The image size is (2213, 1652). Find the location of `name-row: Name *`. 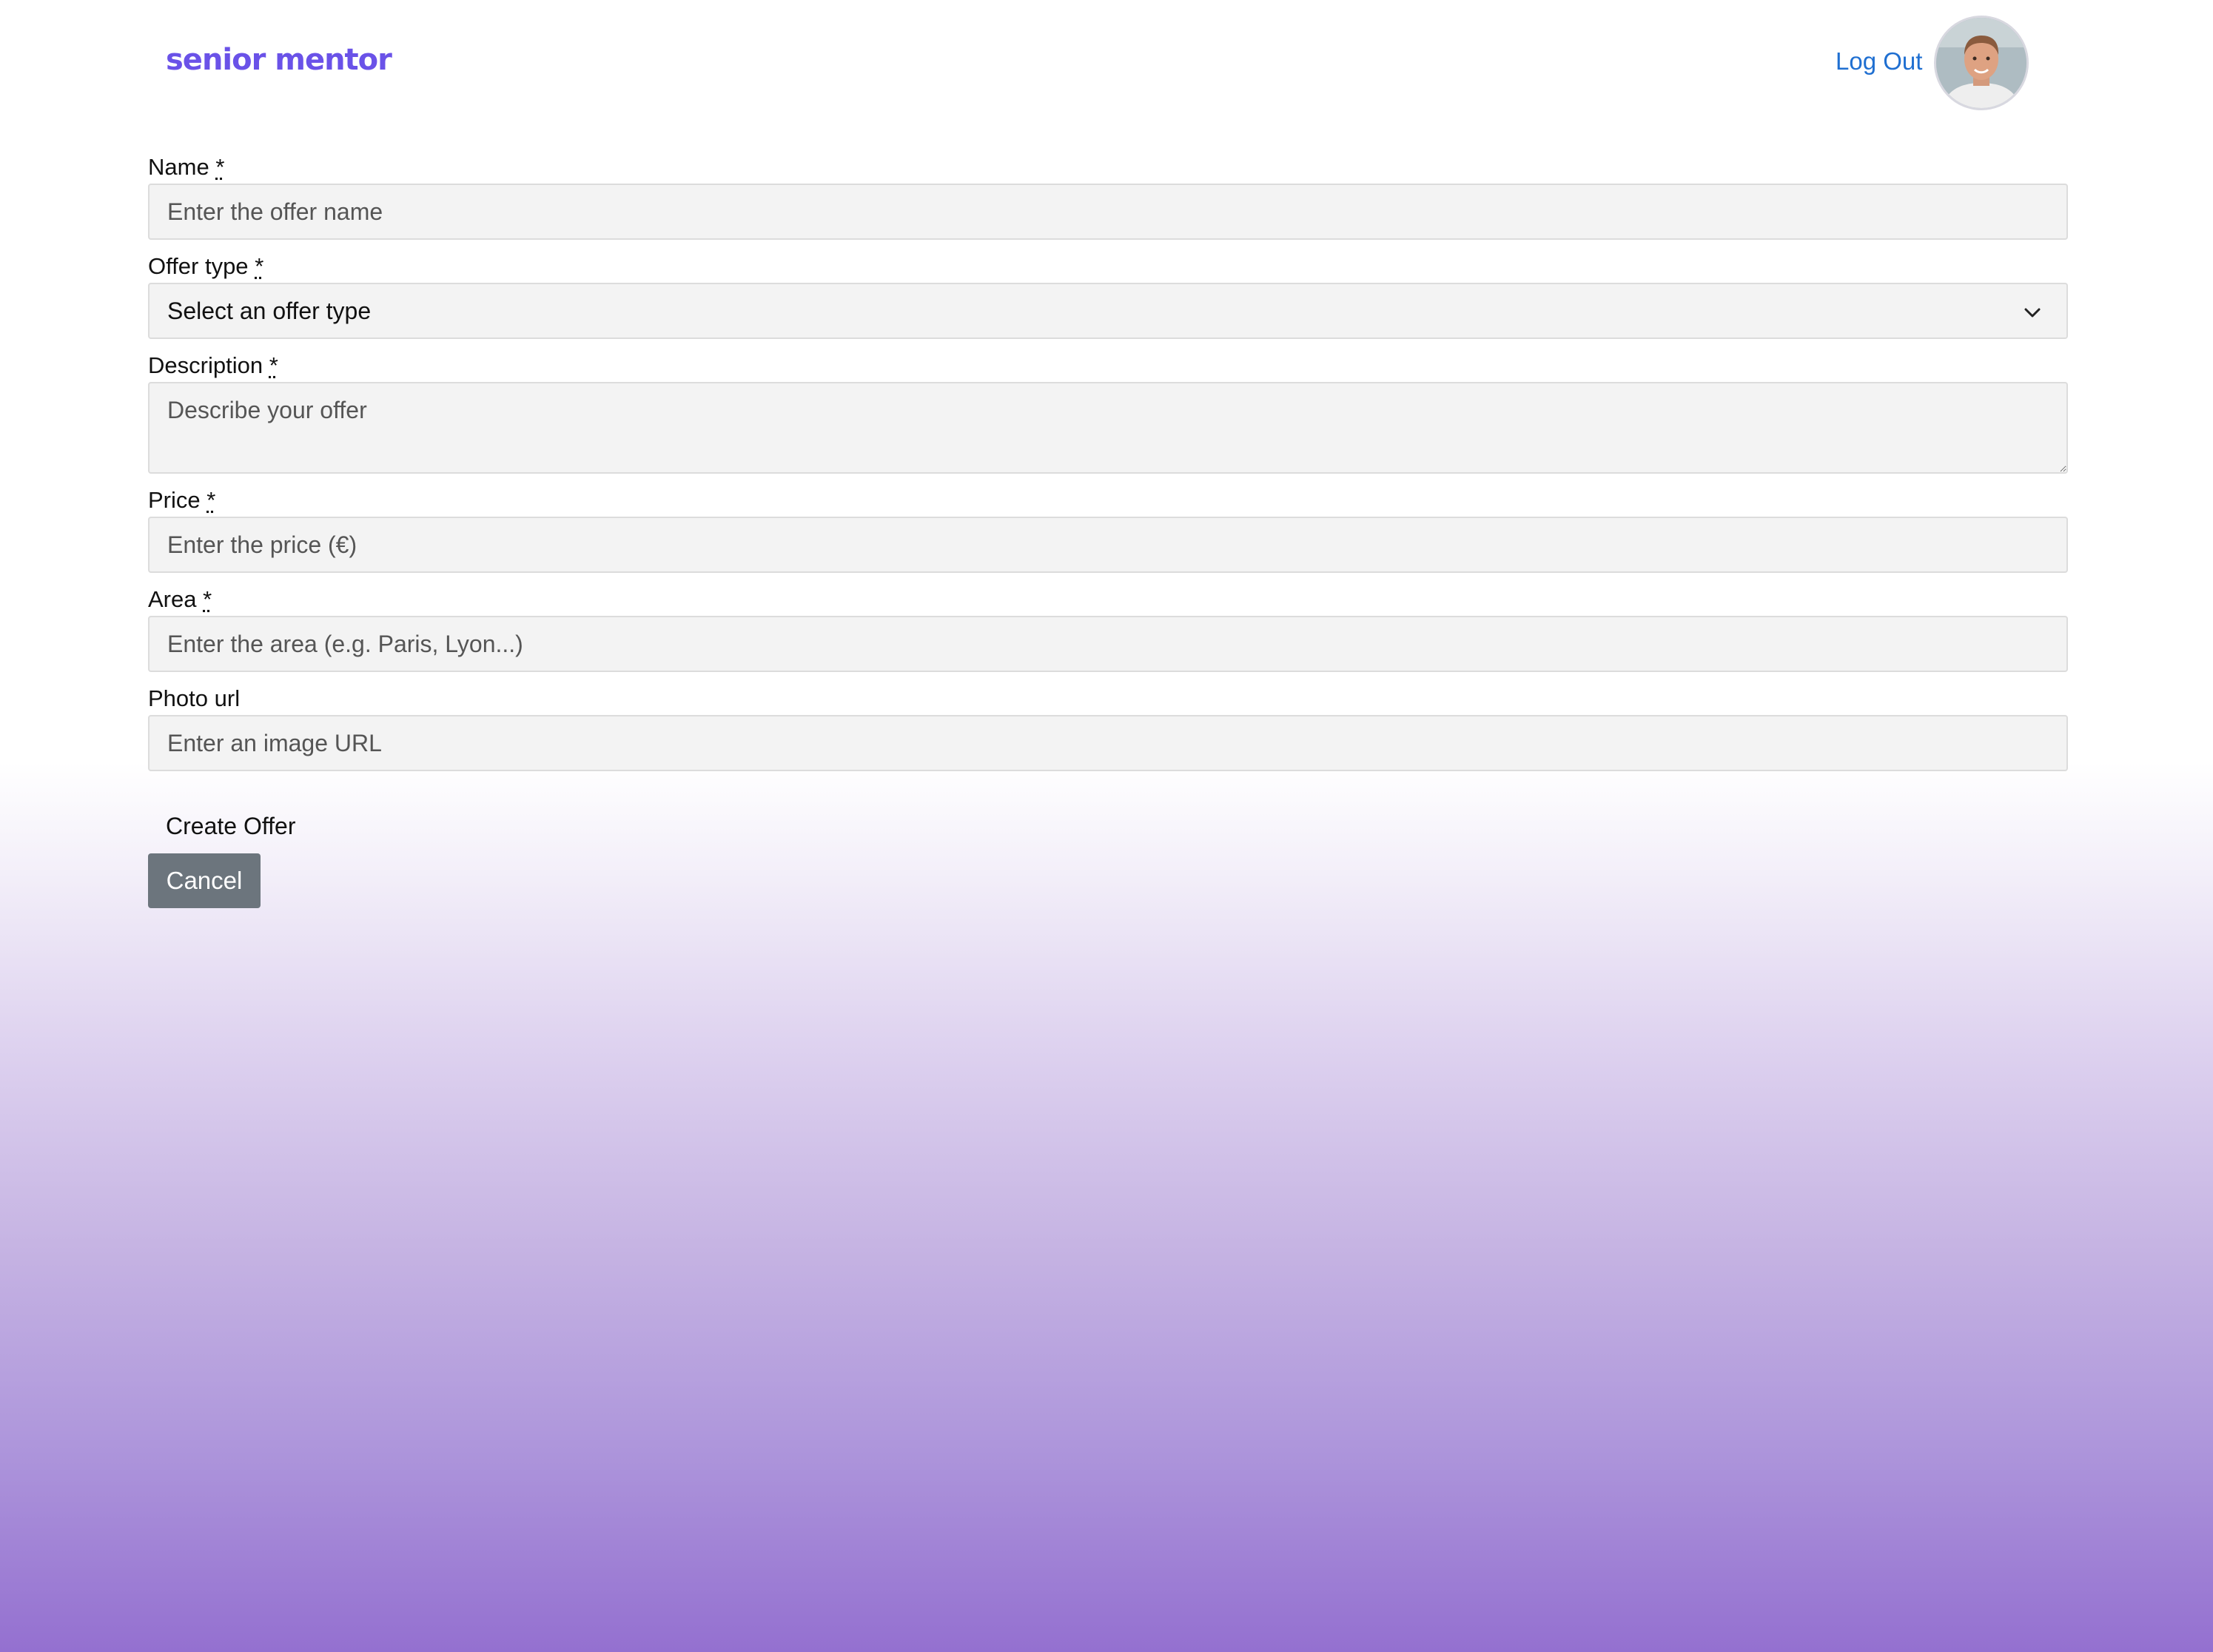

name-row: Name * is located at coordinates (1108, 195).